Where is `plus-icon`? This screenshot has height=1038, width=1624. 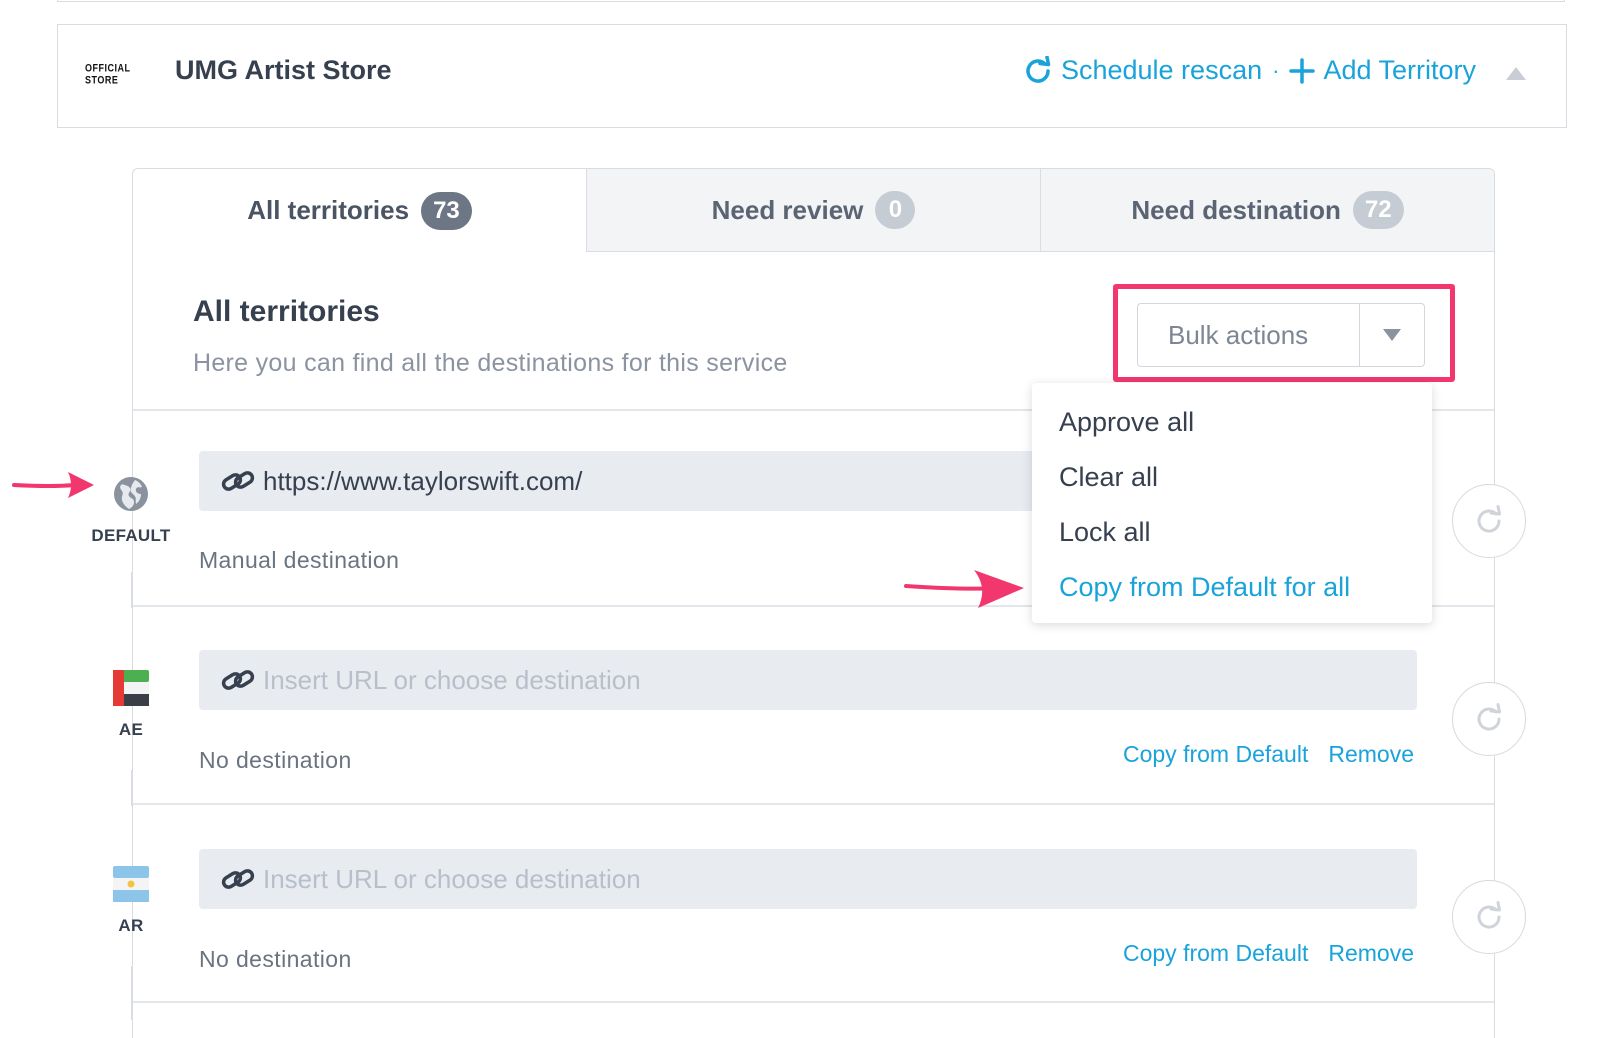 plus-icon is located at coordinates (1302, 70).